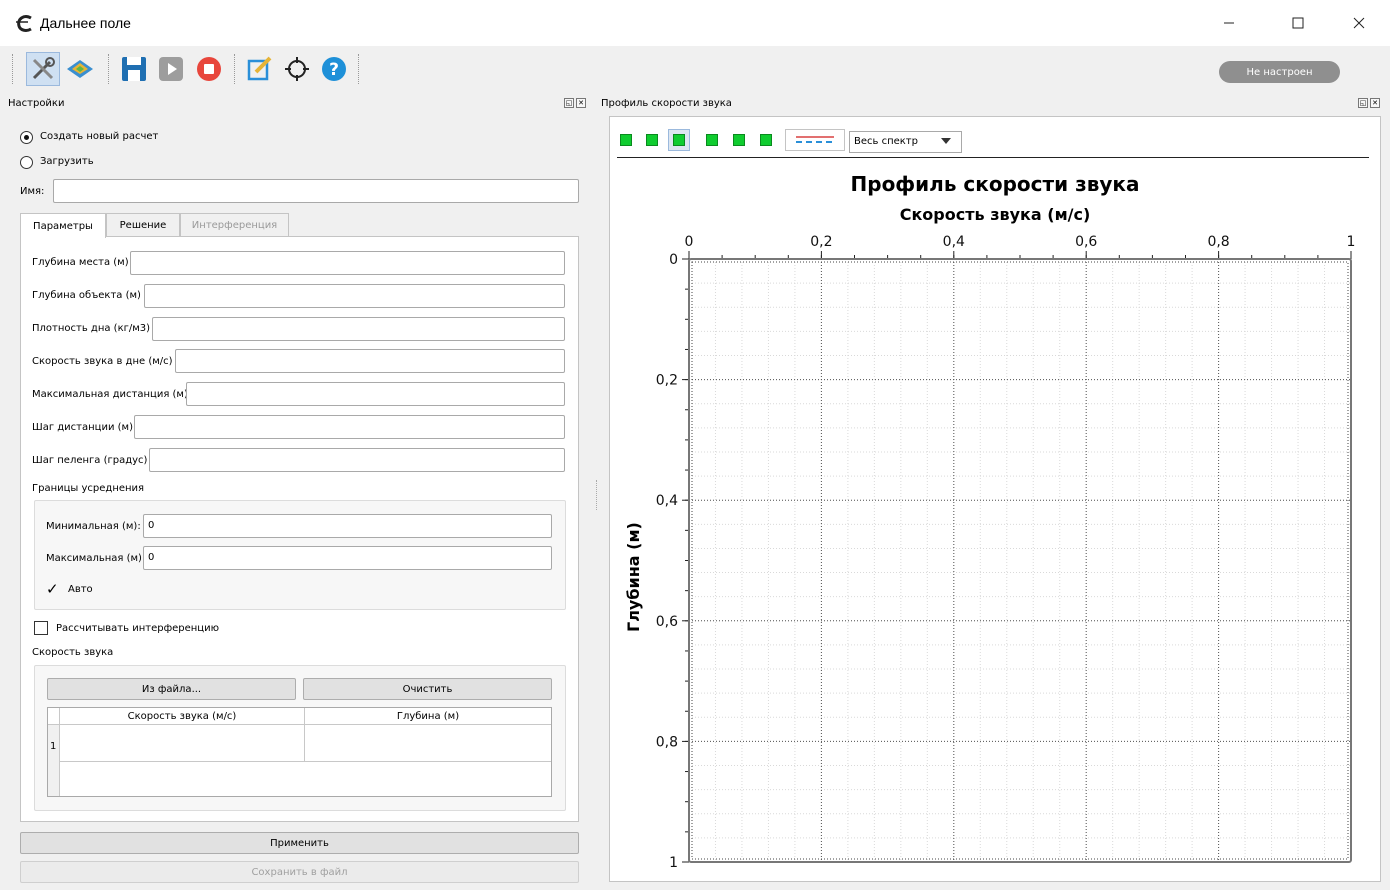 The image size is (1390, 890). I want to click on minimize-button, so click(1229, 23).